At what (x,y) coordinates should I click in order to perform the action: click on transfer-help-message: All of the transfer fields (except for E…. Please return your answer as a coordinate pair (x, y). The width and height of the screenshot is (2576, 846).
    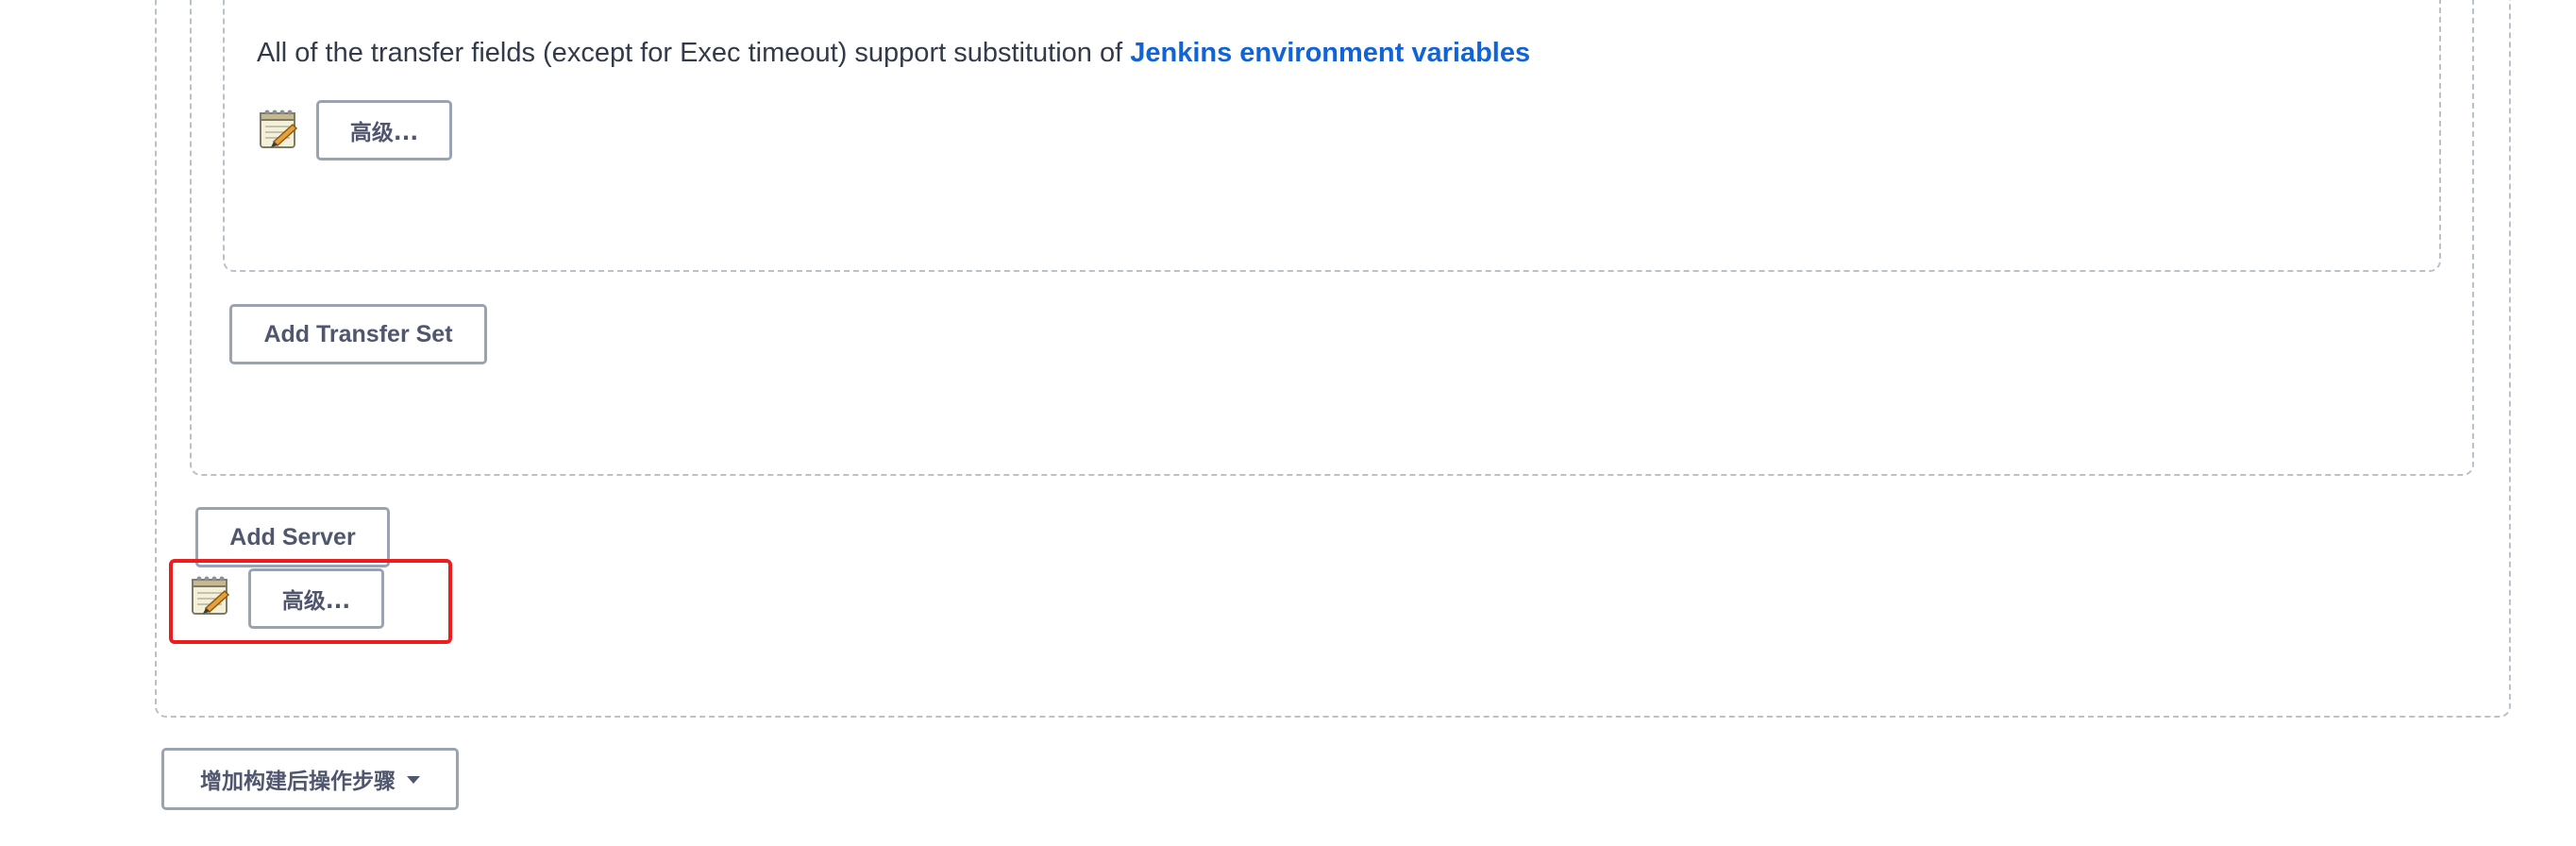
    Looking at the image, I should click on (694, 53).